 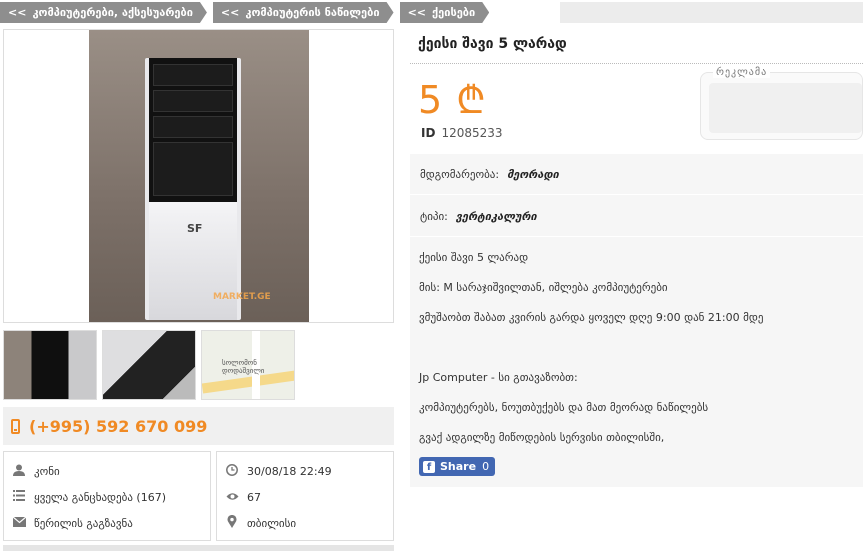 I want to click on location: თბილისი, so click(x=272, y=523).